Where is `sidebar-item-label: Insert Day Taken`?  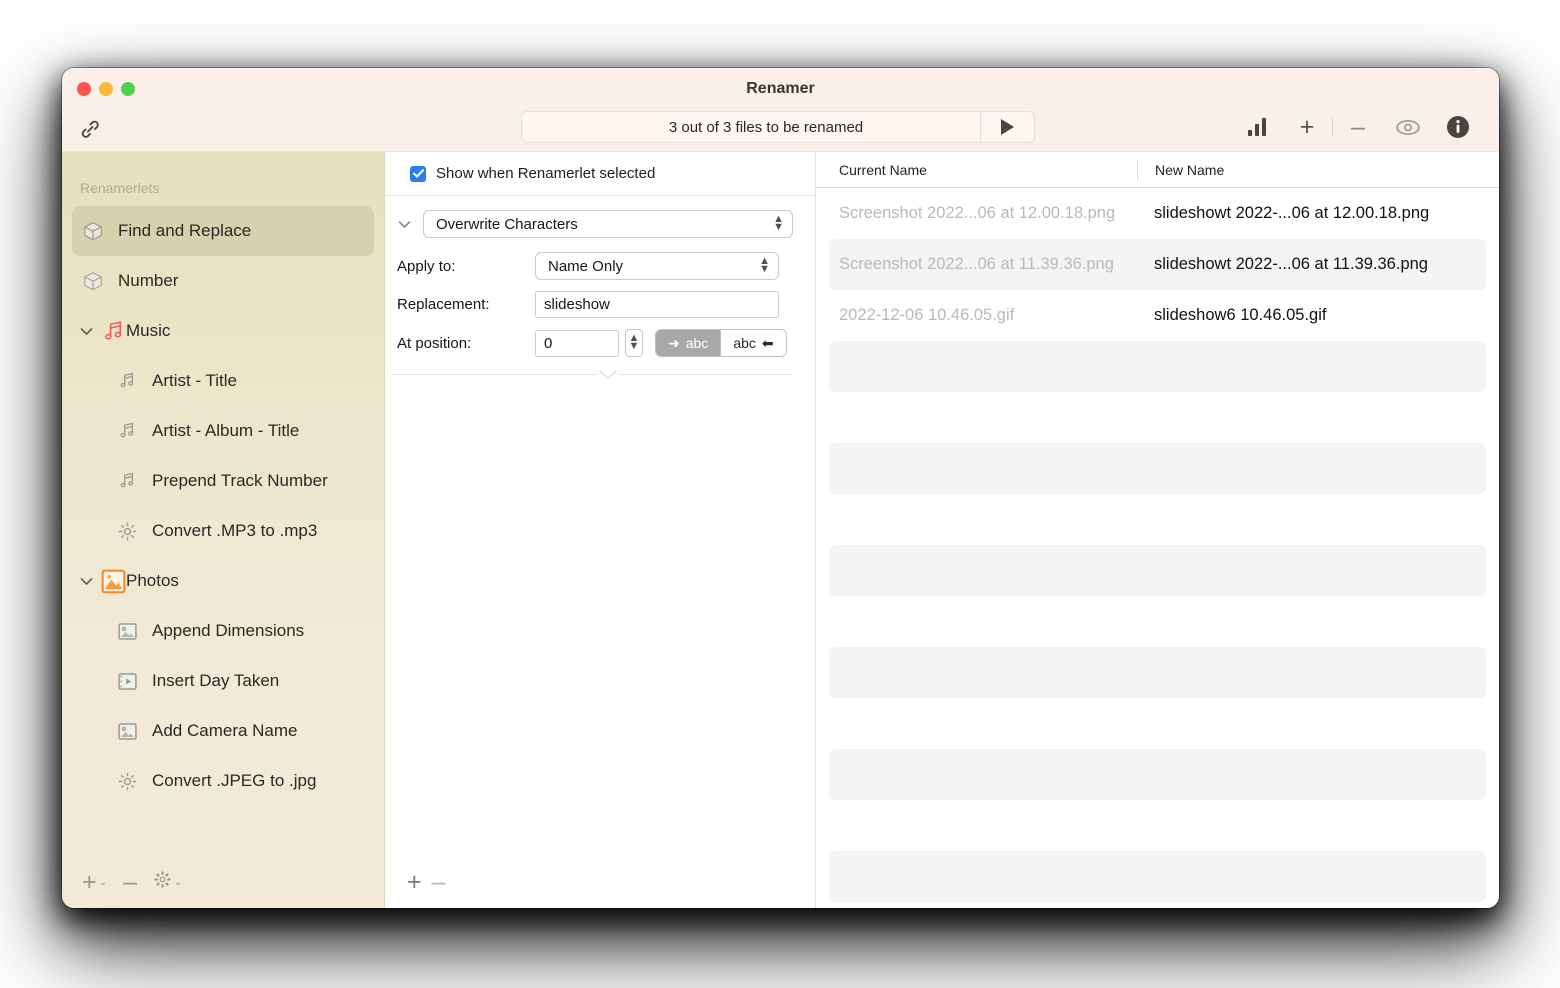 sidebar-item-label: Insert Day Taken is located at coordinates (216, 680).